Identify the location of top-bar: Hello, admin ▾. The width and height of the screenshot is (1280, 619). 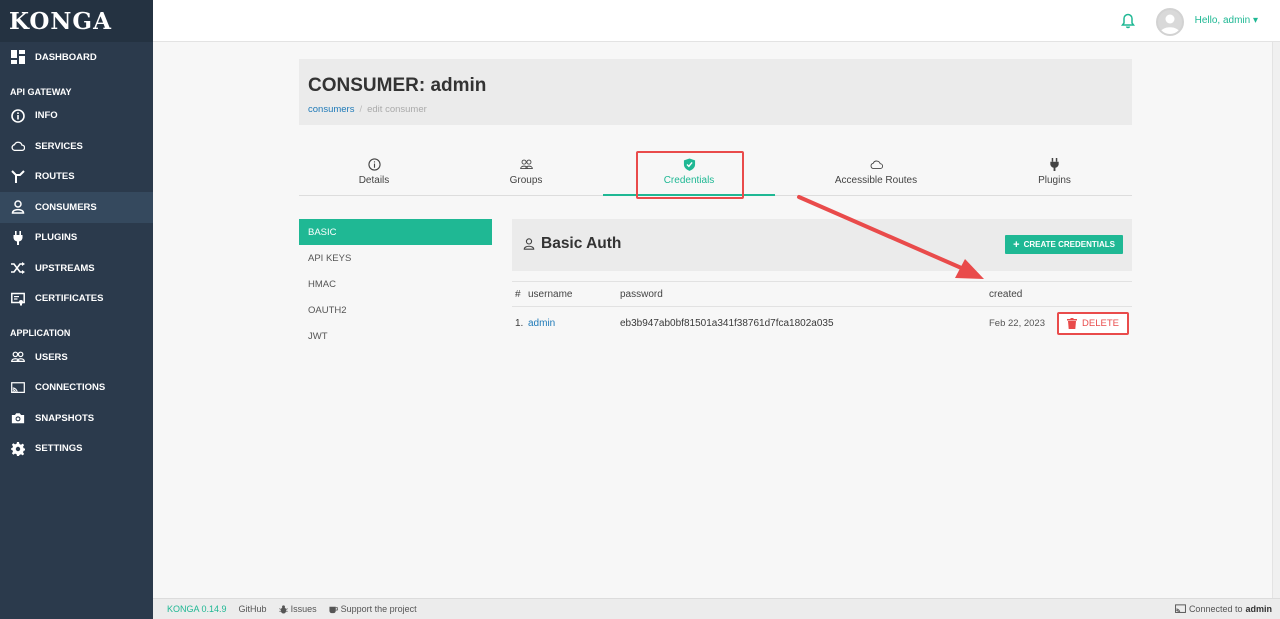
(716, 21).